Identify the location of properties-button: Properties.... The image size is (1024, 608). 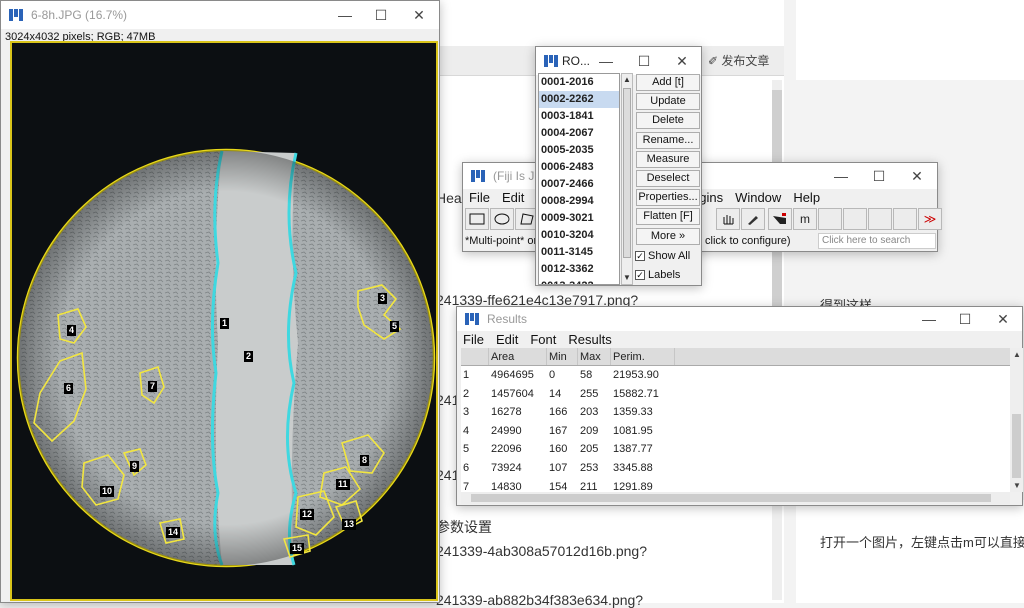
(668, 197).